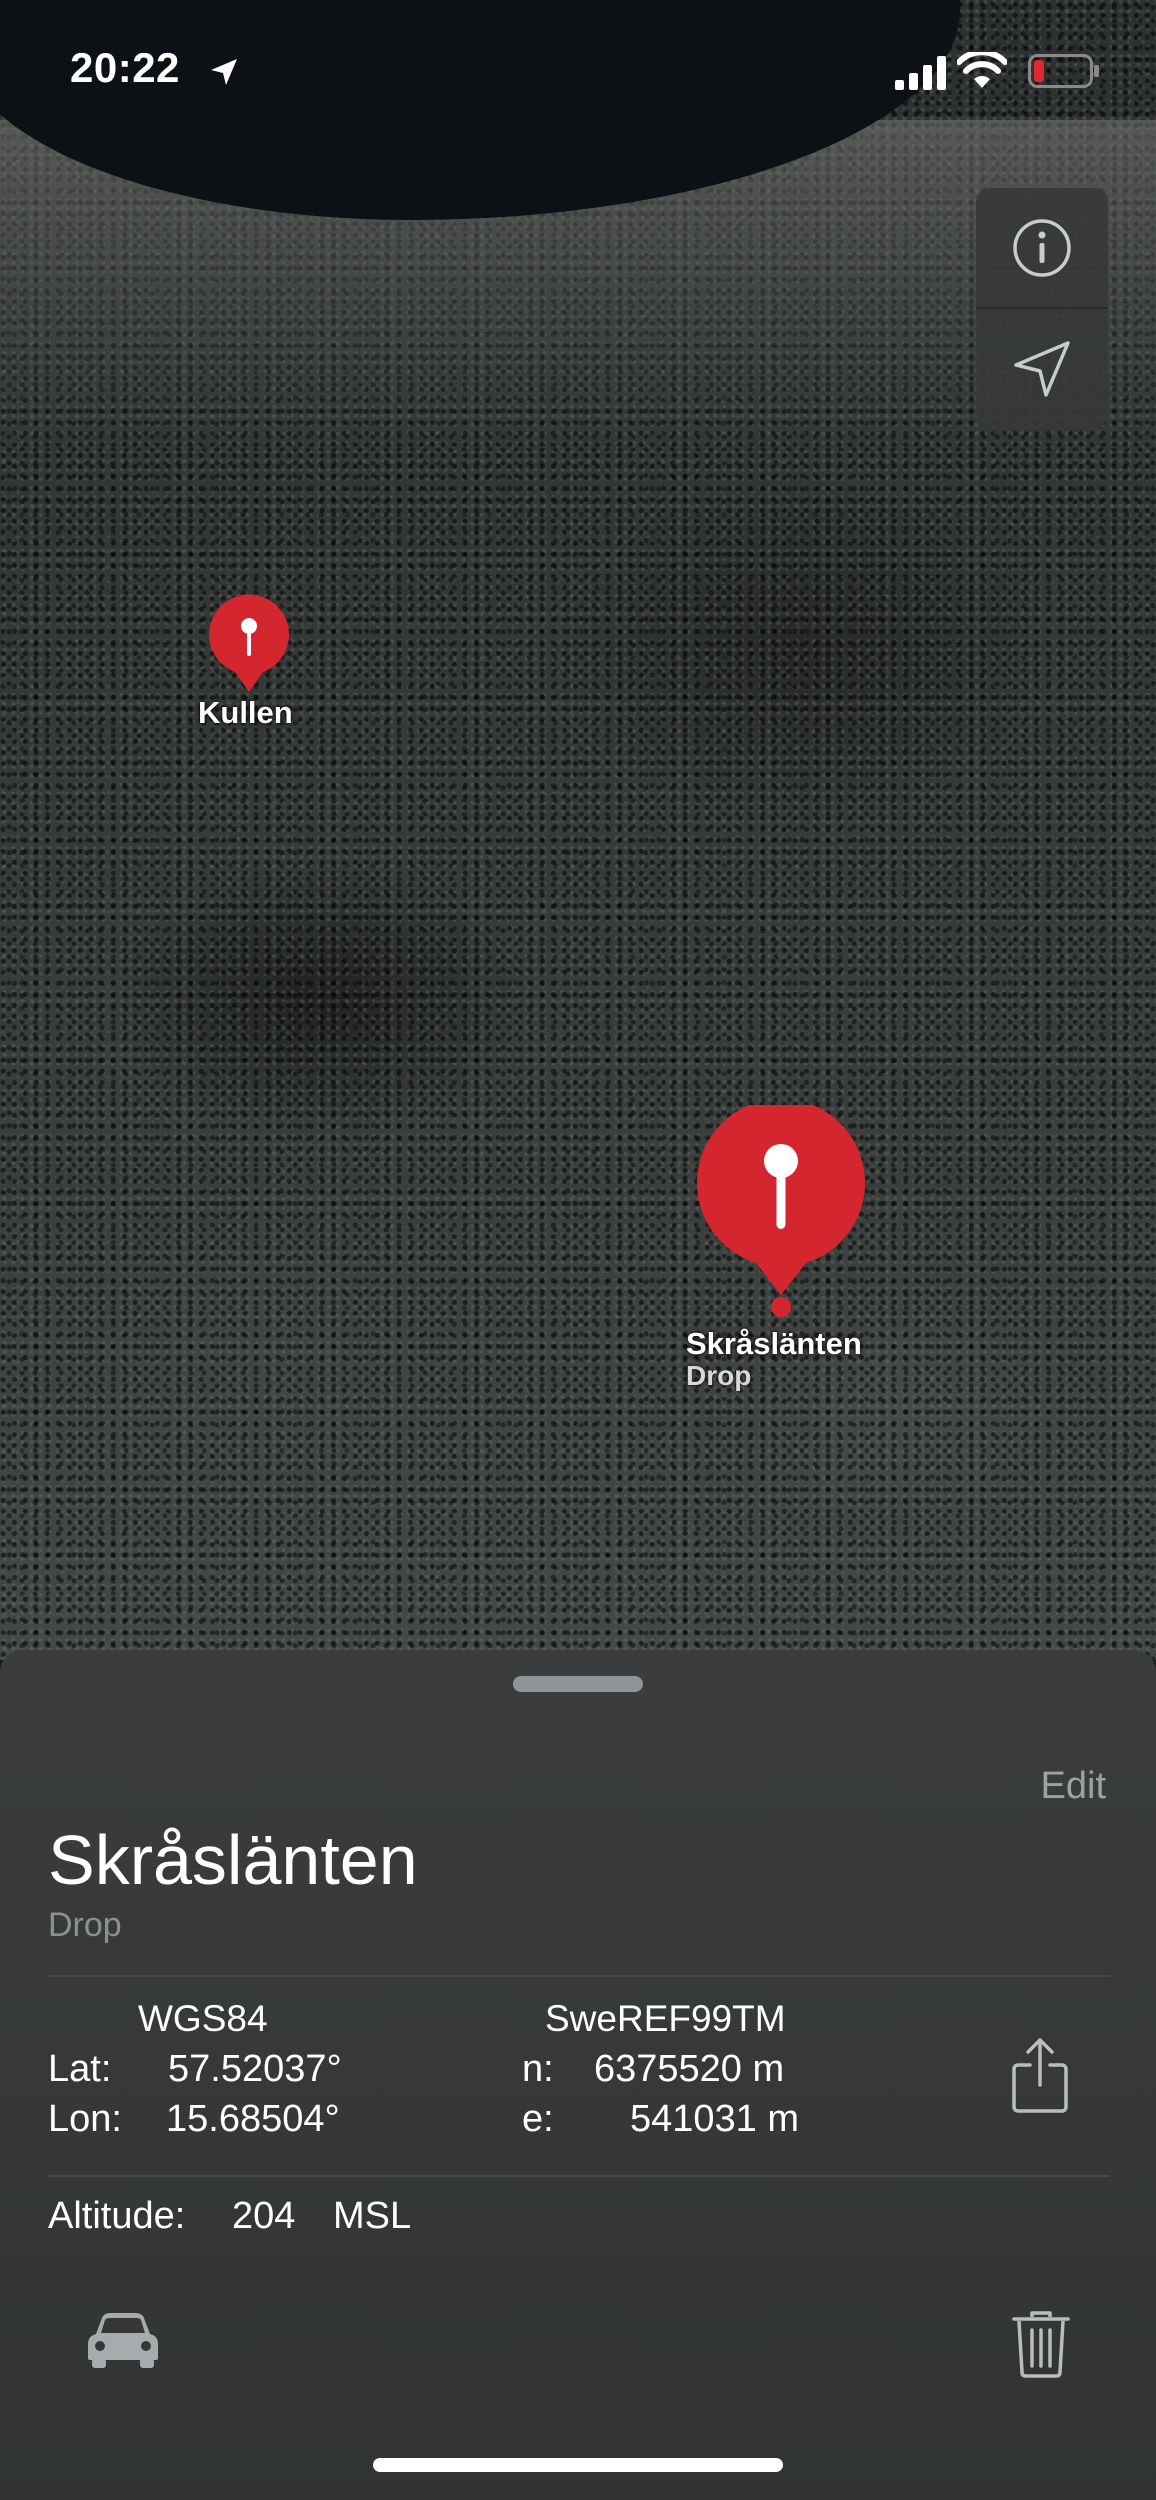 This screenshot has width=1156, height=2500. Describe the element at coordinates (578, 1684) in the screenshot. I see `sheet-grabber` at that location.